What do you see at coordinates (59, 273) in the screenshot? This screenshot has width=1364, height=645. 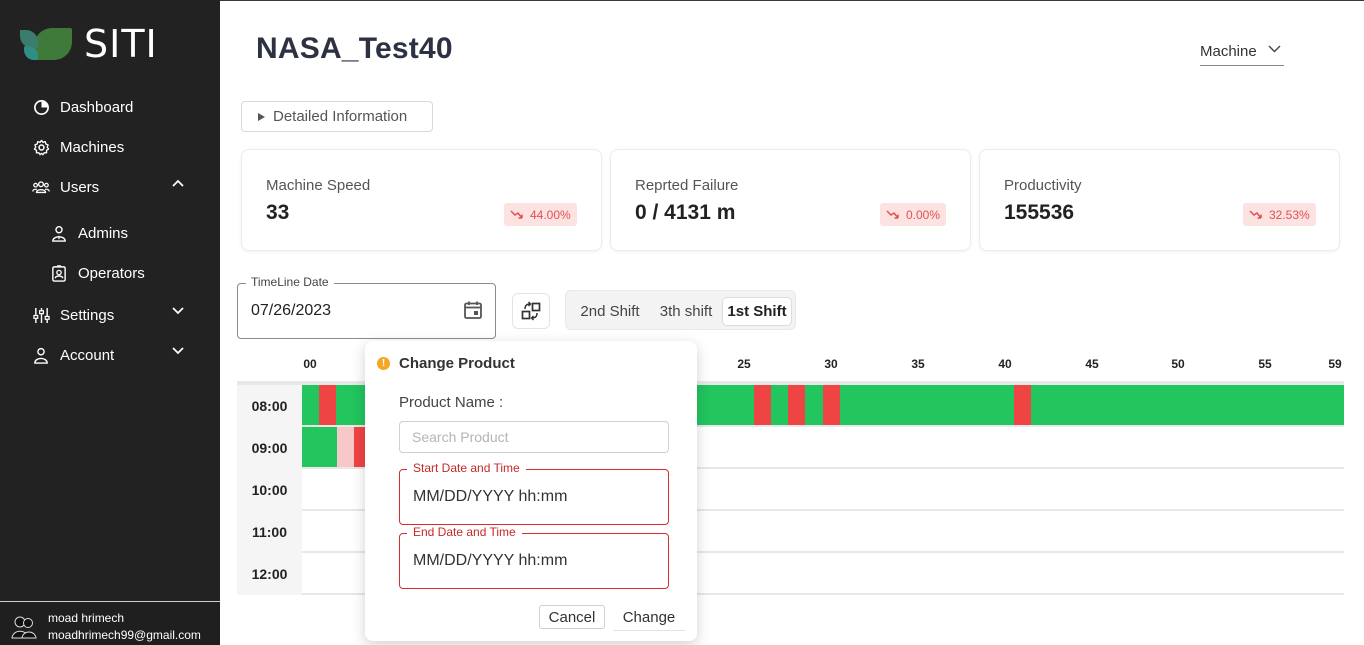 I see `badge-icon` at bounding box center [59, 273].